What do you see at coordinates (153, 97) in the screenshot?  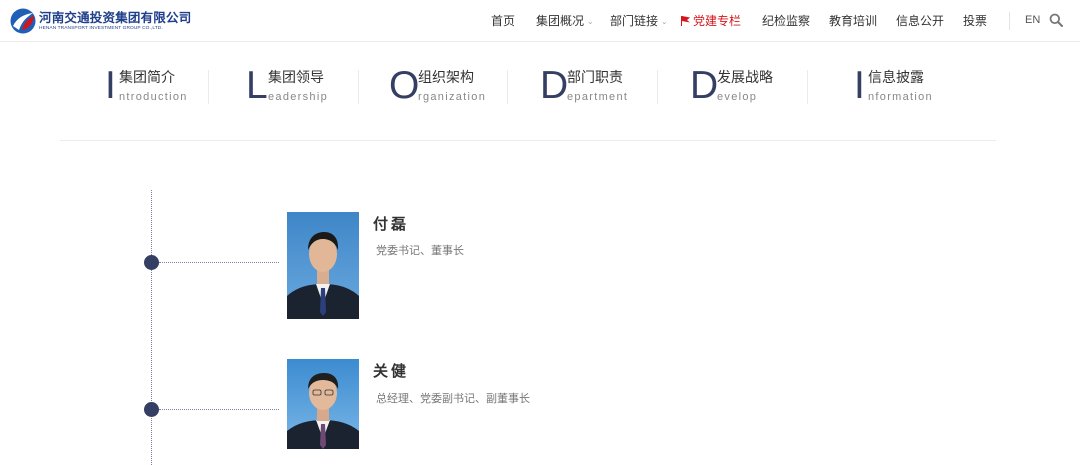 I see `subnav-label-en: ntroduction` at bounding box center [153, 97].